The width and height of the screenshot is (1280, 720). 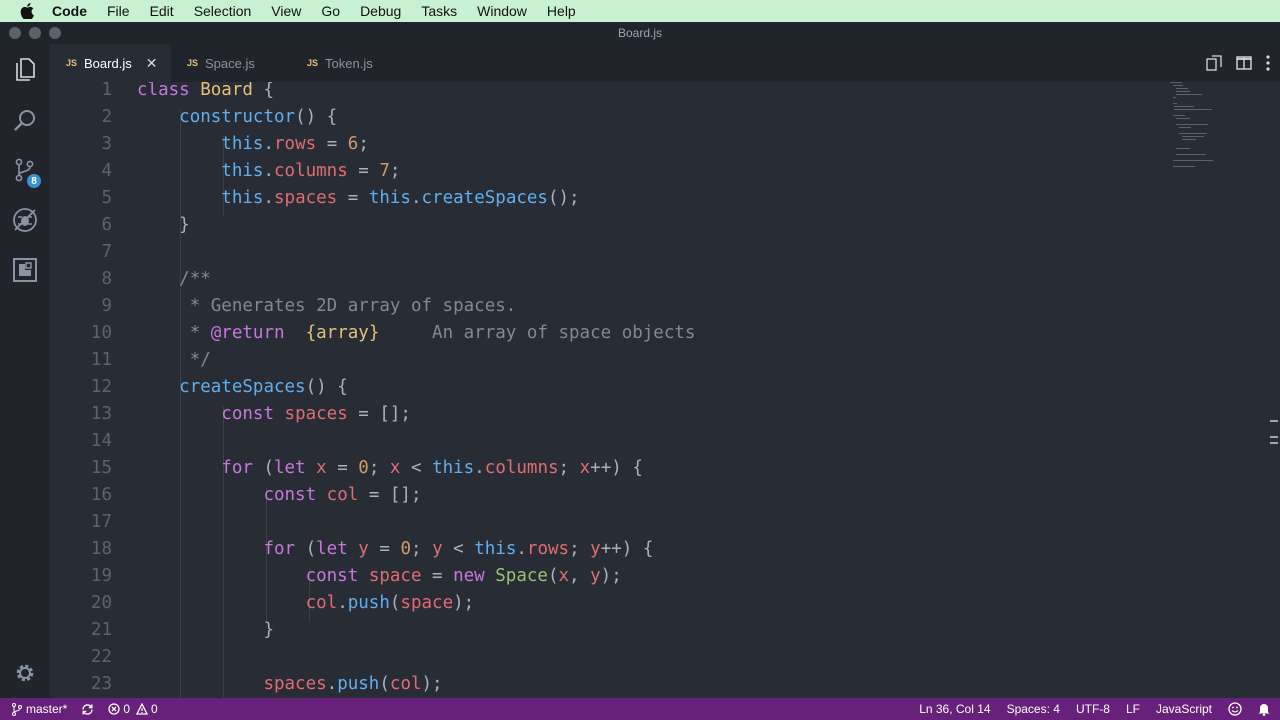 I want to click on line-number: 12, so click(x=101, y=387).